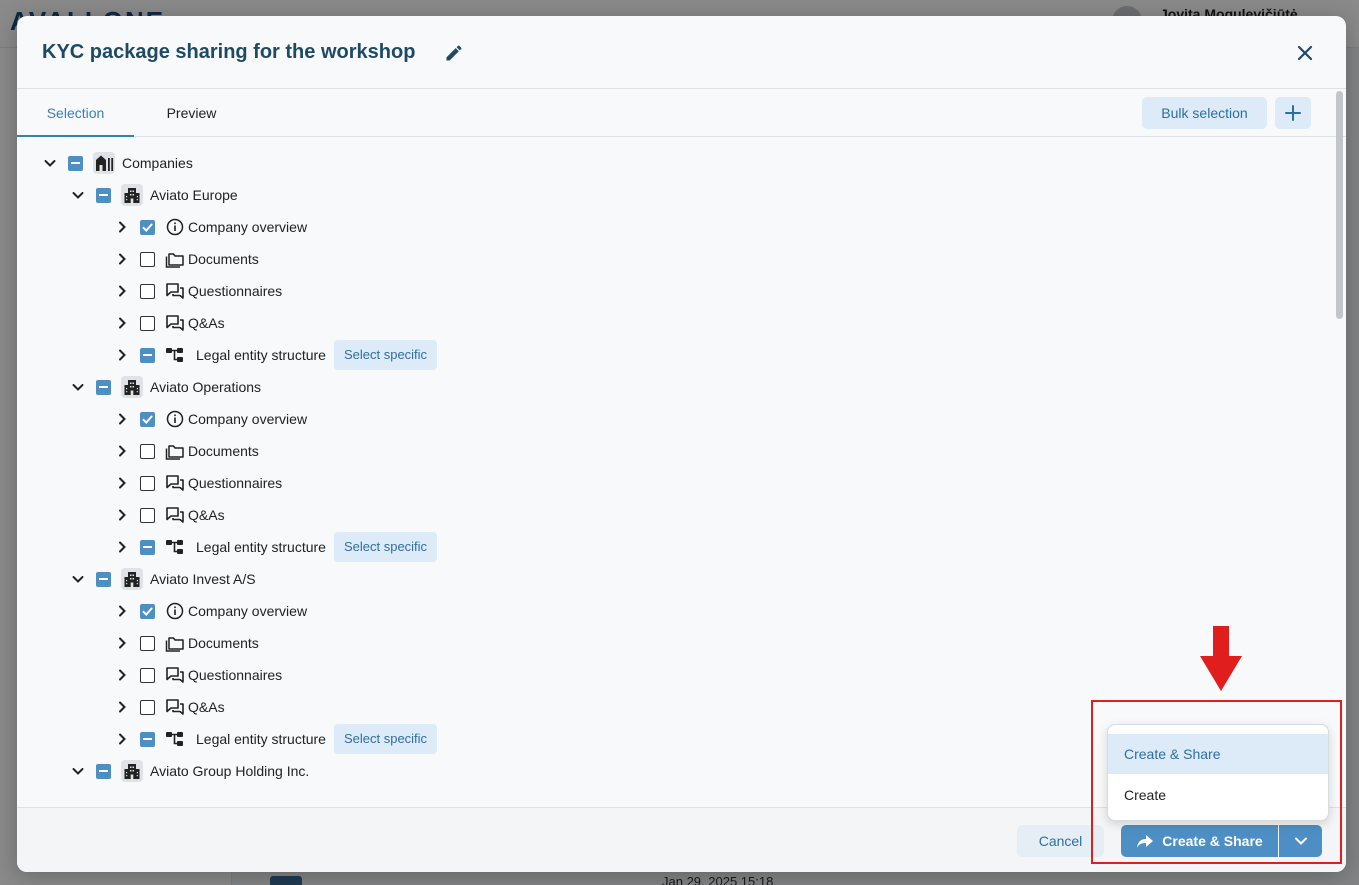  I want to click on tree-row-company: Aviato Invest A/S, so click(163, 579).